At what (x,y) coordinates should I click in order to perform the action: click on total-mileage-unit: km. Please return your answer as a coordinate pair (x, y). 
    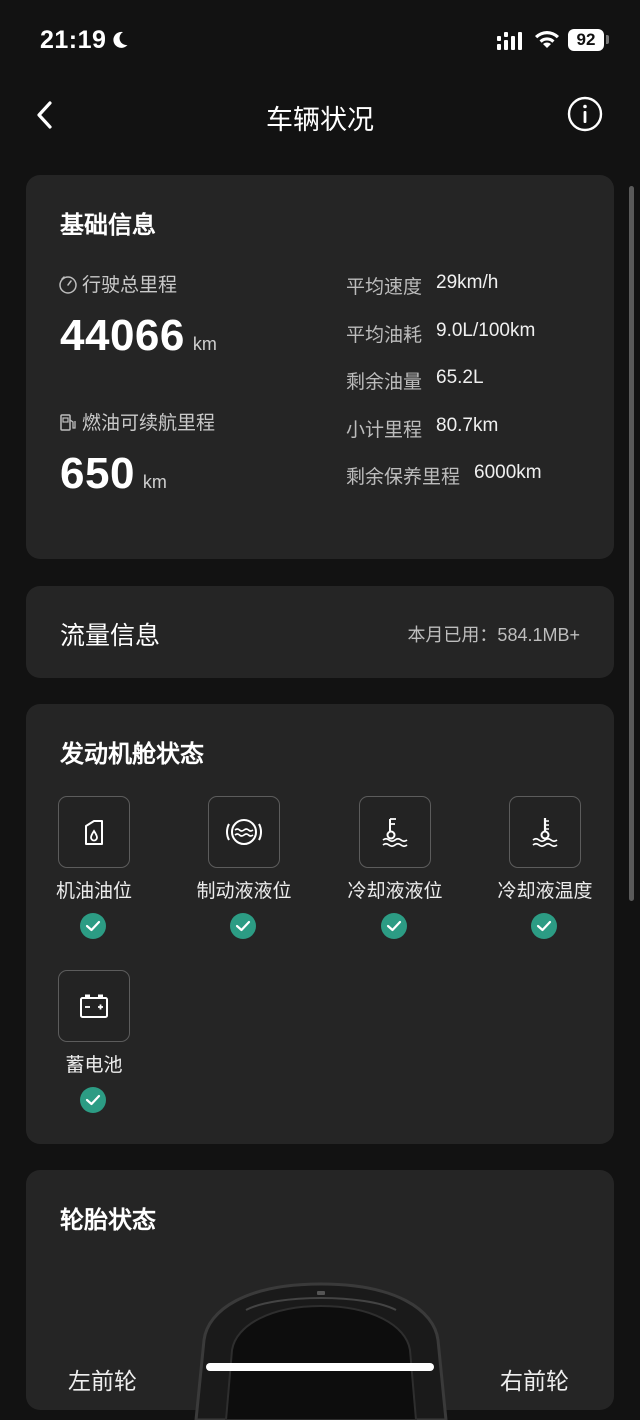
    Looking at the image, I should click on (204, 344).